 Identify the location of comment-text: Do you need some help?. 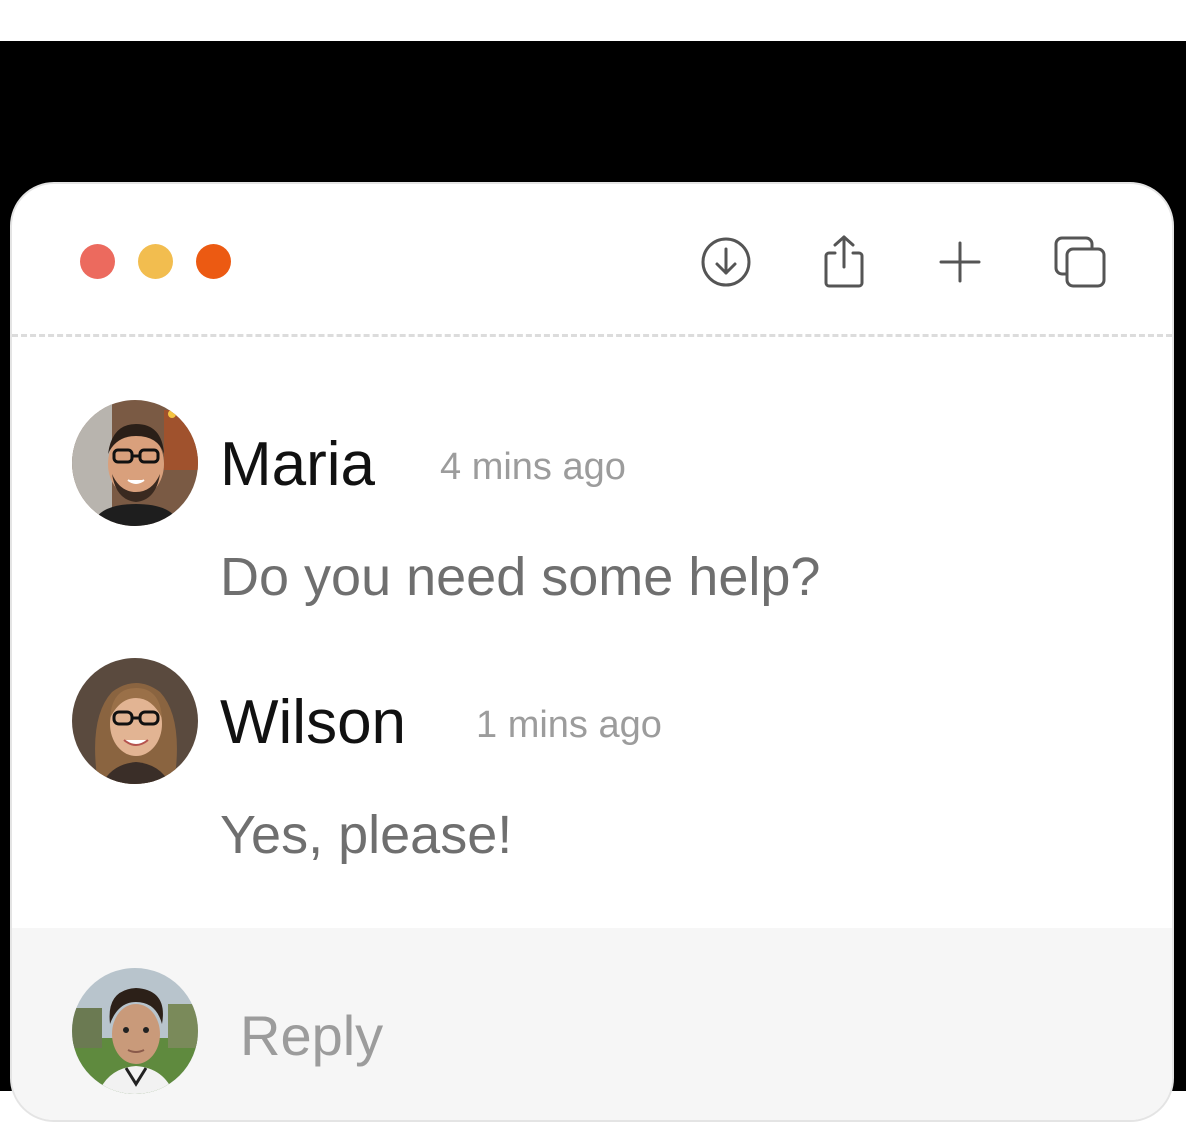
(520, 577).